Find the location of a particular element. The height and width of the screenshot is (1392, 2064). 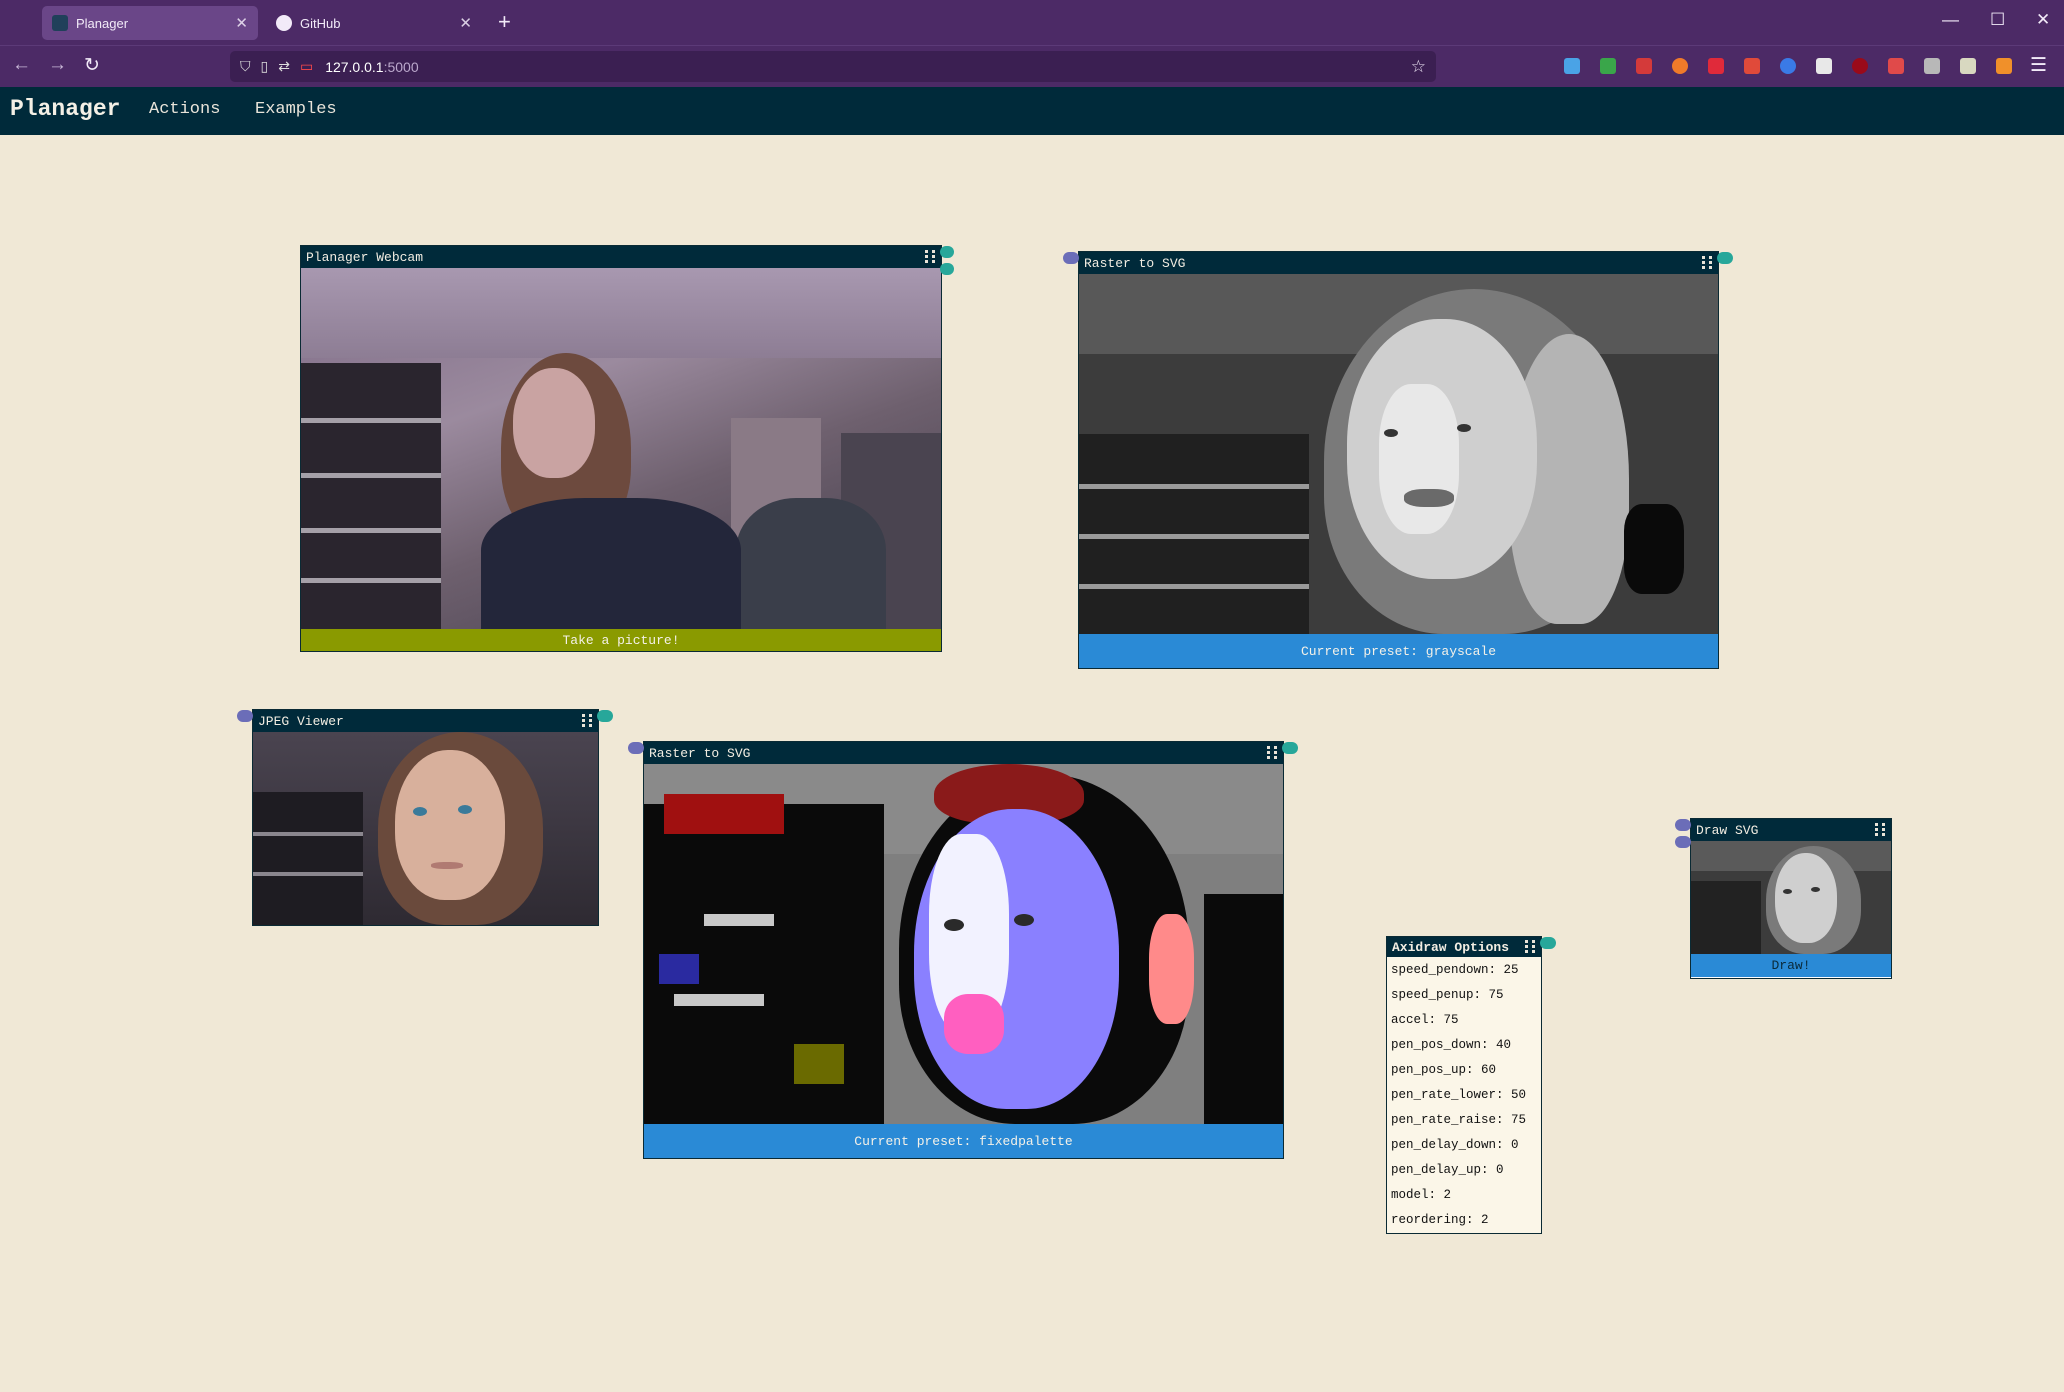

panel-header: JPEG Viewer is located at coordinates (425, 721).